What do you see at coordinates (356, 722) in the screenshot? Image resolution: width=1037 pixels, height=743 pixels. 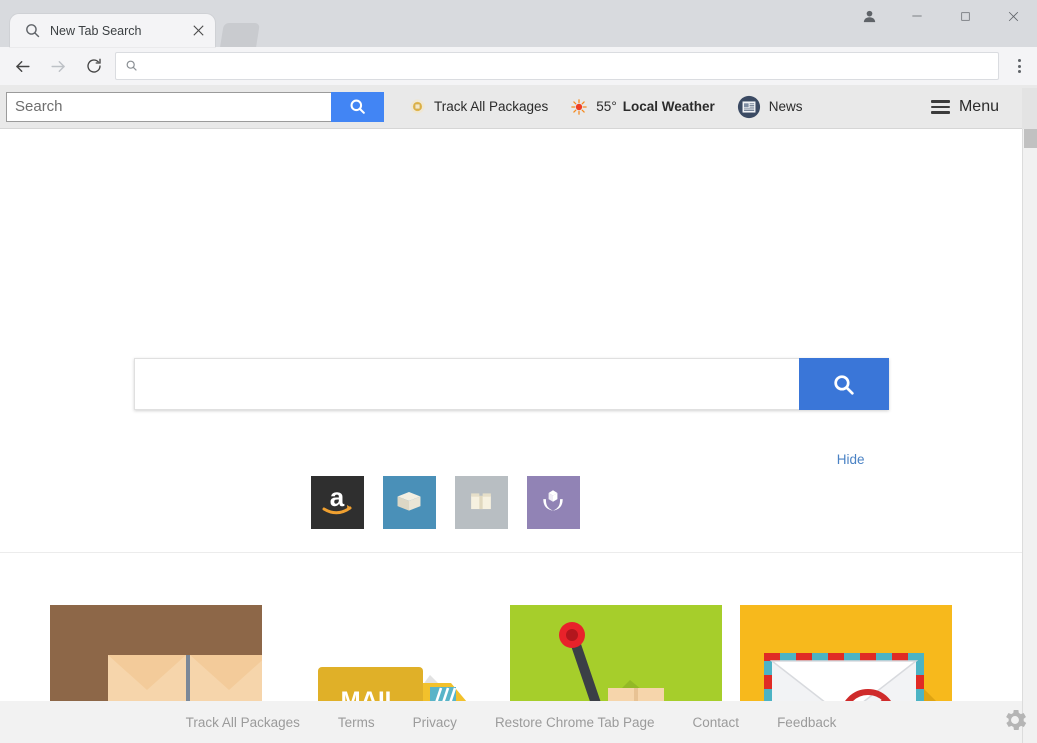 I see `footer-link-terms: Terms` at bounding box center [356, 722].